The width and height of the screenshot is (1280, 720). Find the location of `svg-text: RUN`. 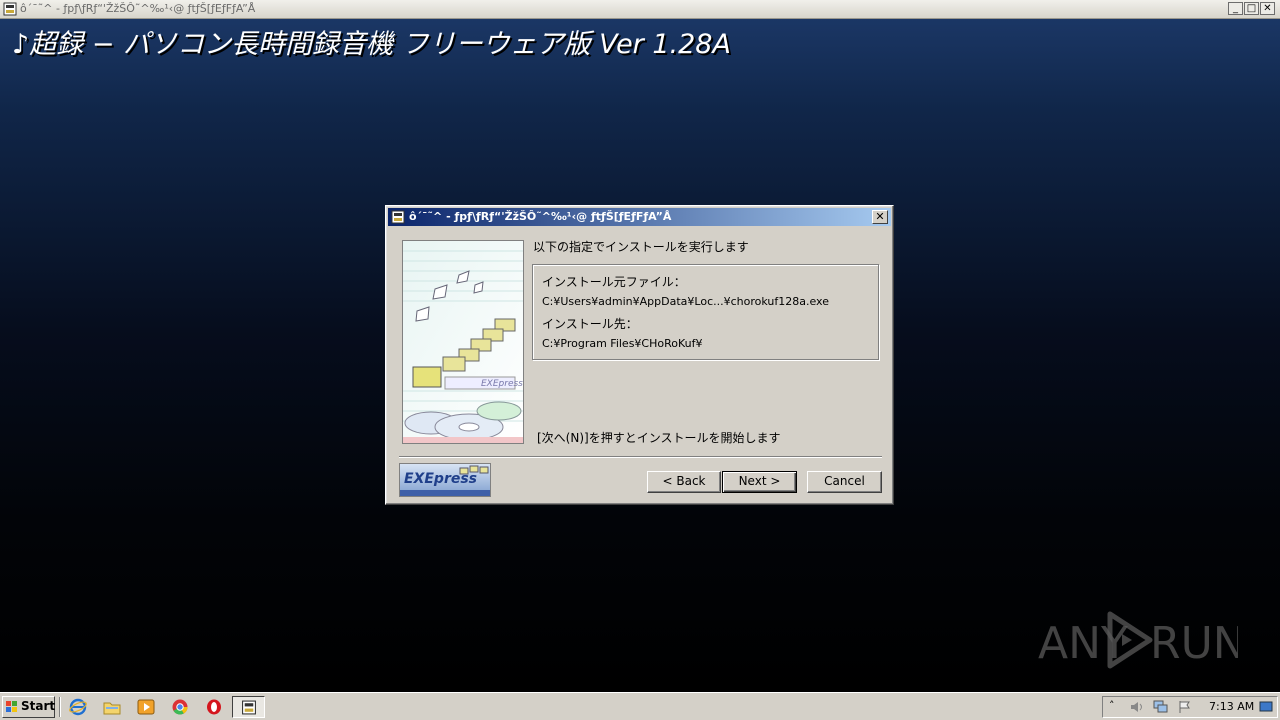

svg-text: RUN is located at coordinates (1194, 643).